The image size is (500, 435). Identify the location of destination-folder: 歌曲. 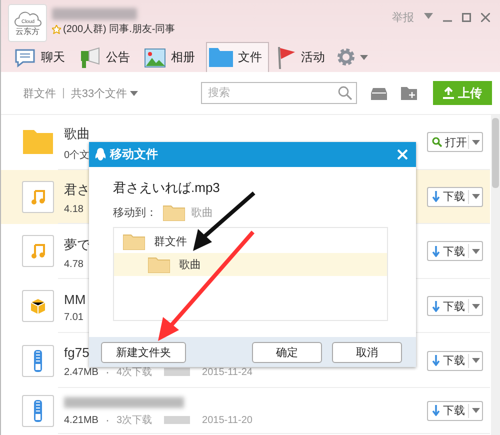
(202, 213).